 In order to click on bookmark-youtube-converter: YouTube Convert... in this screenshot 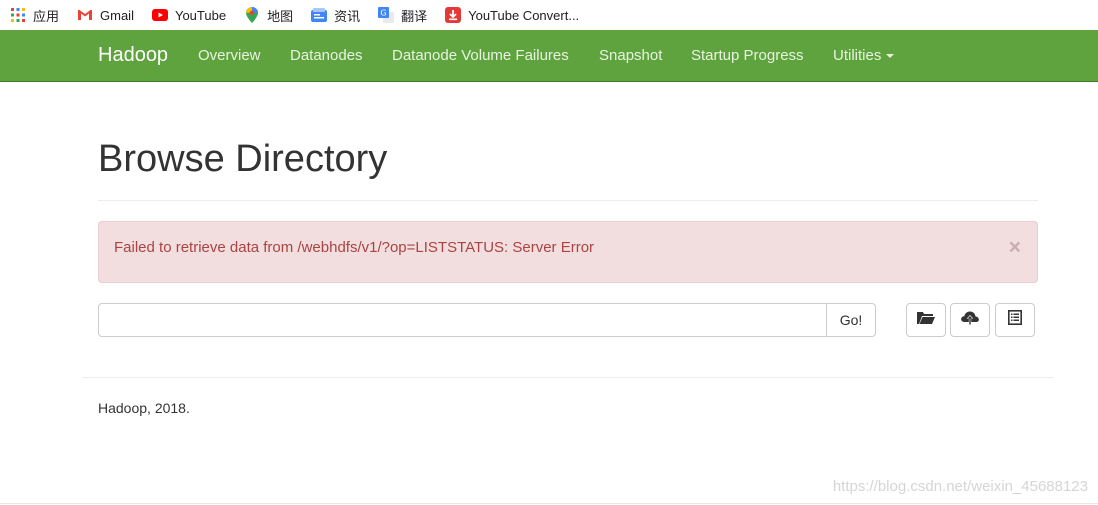, I will do `click(512, 15)`.